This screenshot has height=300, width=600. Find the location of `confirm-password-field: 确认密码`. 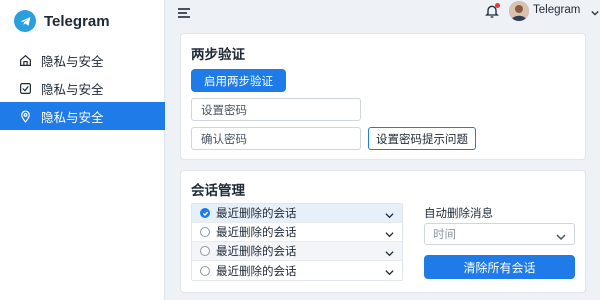

confirm-password-field: 确认密码 is located at coordinates (276, 138).